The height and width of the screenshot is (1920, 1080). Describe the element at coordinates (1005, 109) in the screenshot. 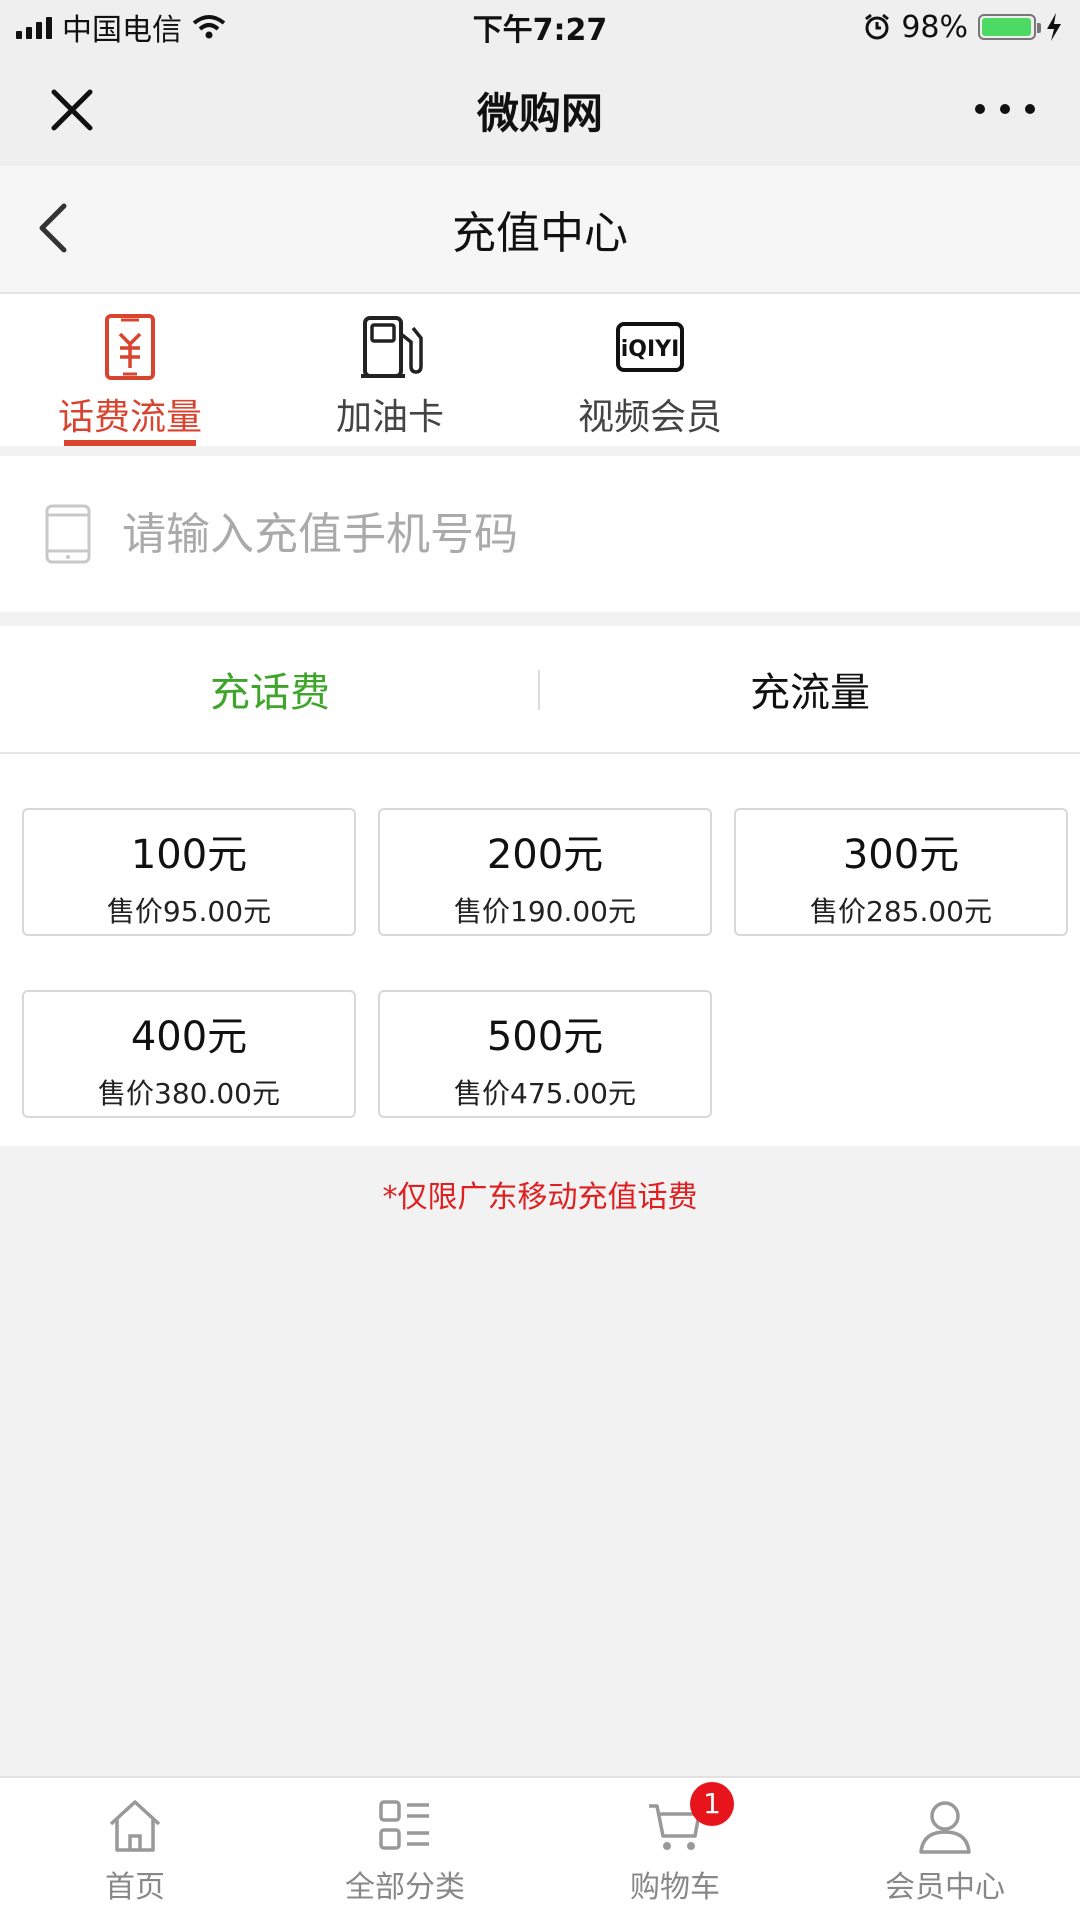

I see `more-icon` at that location.